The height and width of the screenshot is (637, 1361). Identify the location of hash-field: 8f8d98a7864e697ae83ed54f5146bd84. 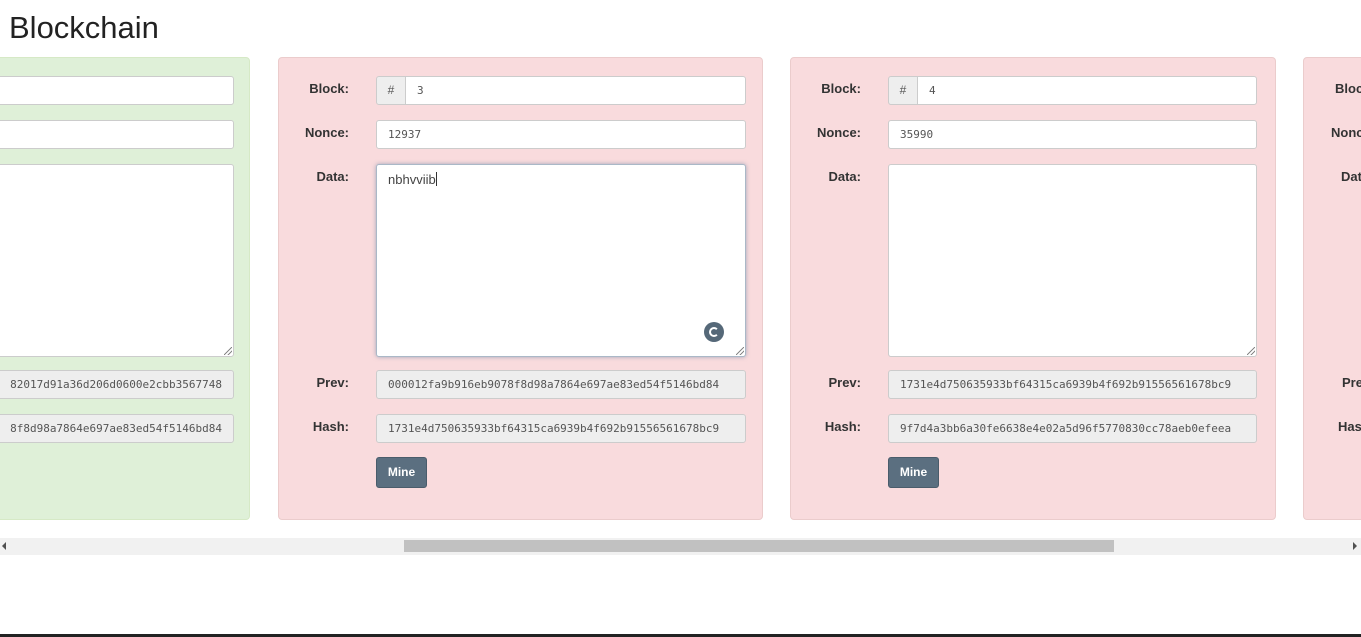
(117, 428).